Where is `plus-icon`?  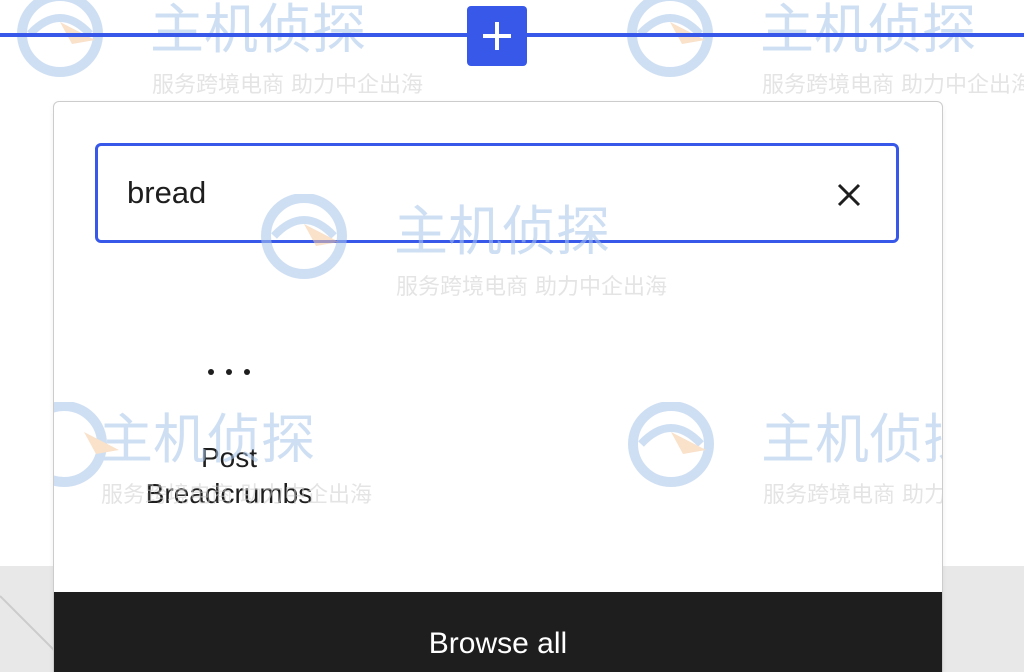 plus-icon is located at coordinates (497, 36).